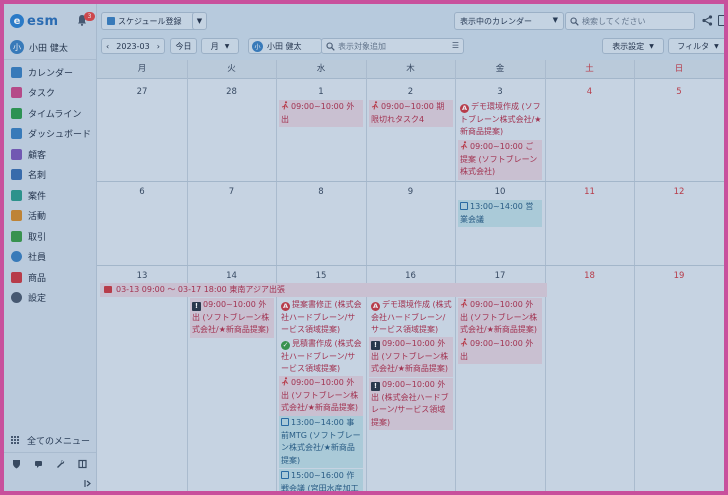 The image size is (728, 495). Describe the element at coordinates (321, 276) in the screenshot. I see `day-number: 15` at that location.